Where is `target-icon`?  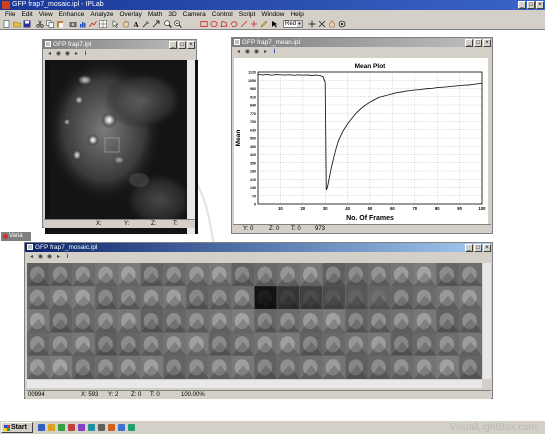
target-icon is located at coordinates (342, 24).